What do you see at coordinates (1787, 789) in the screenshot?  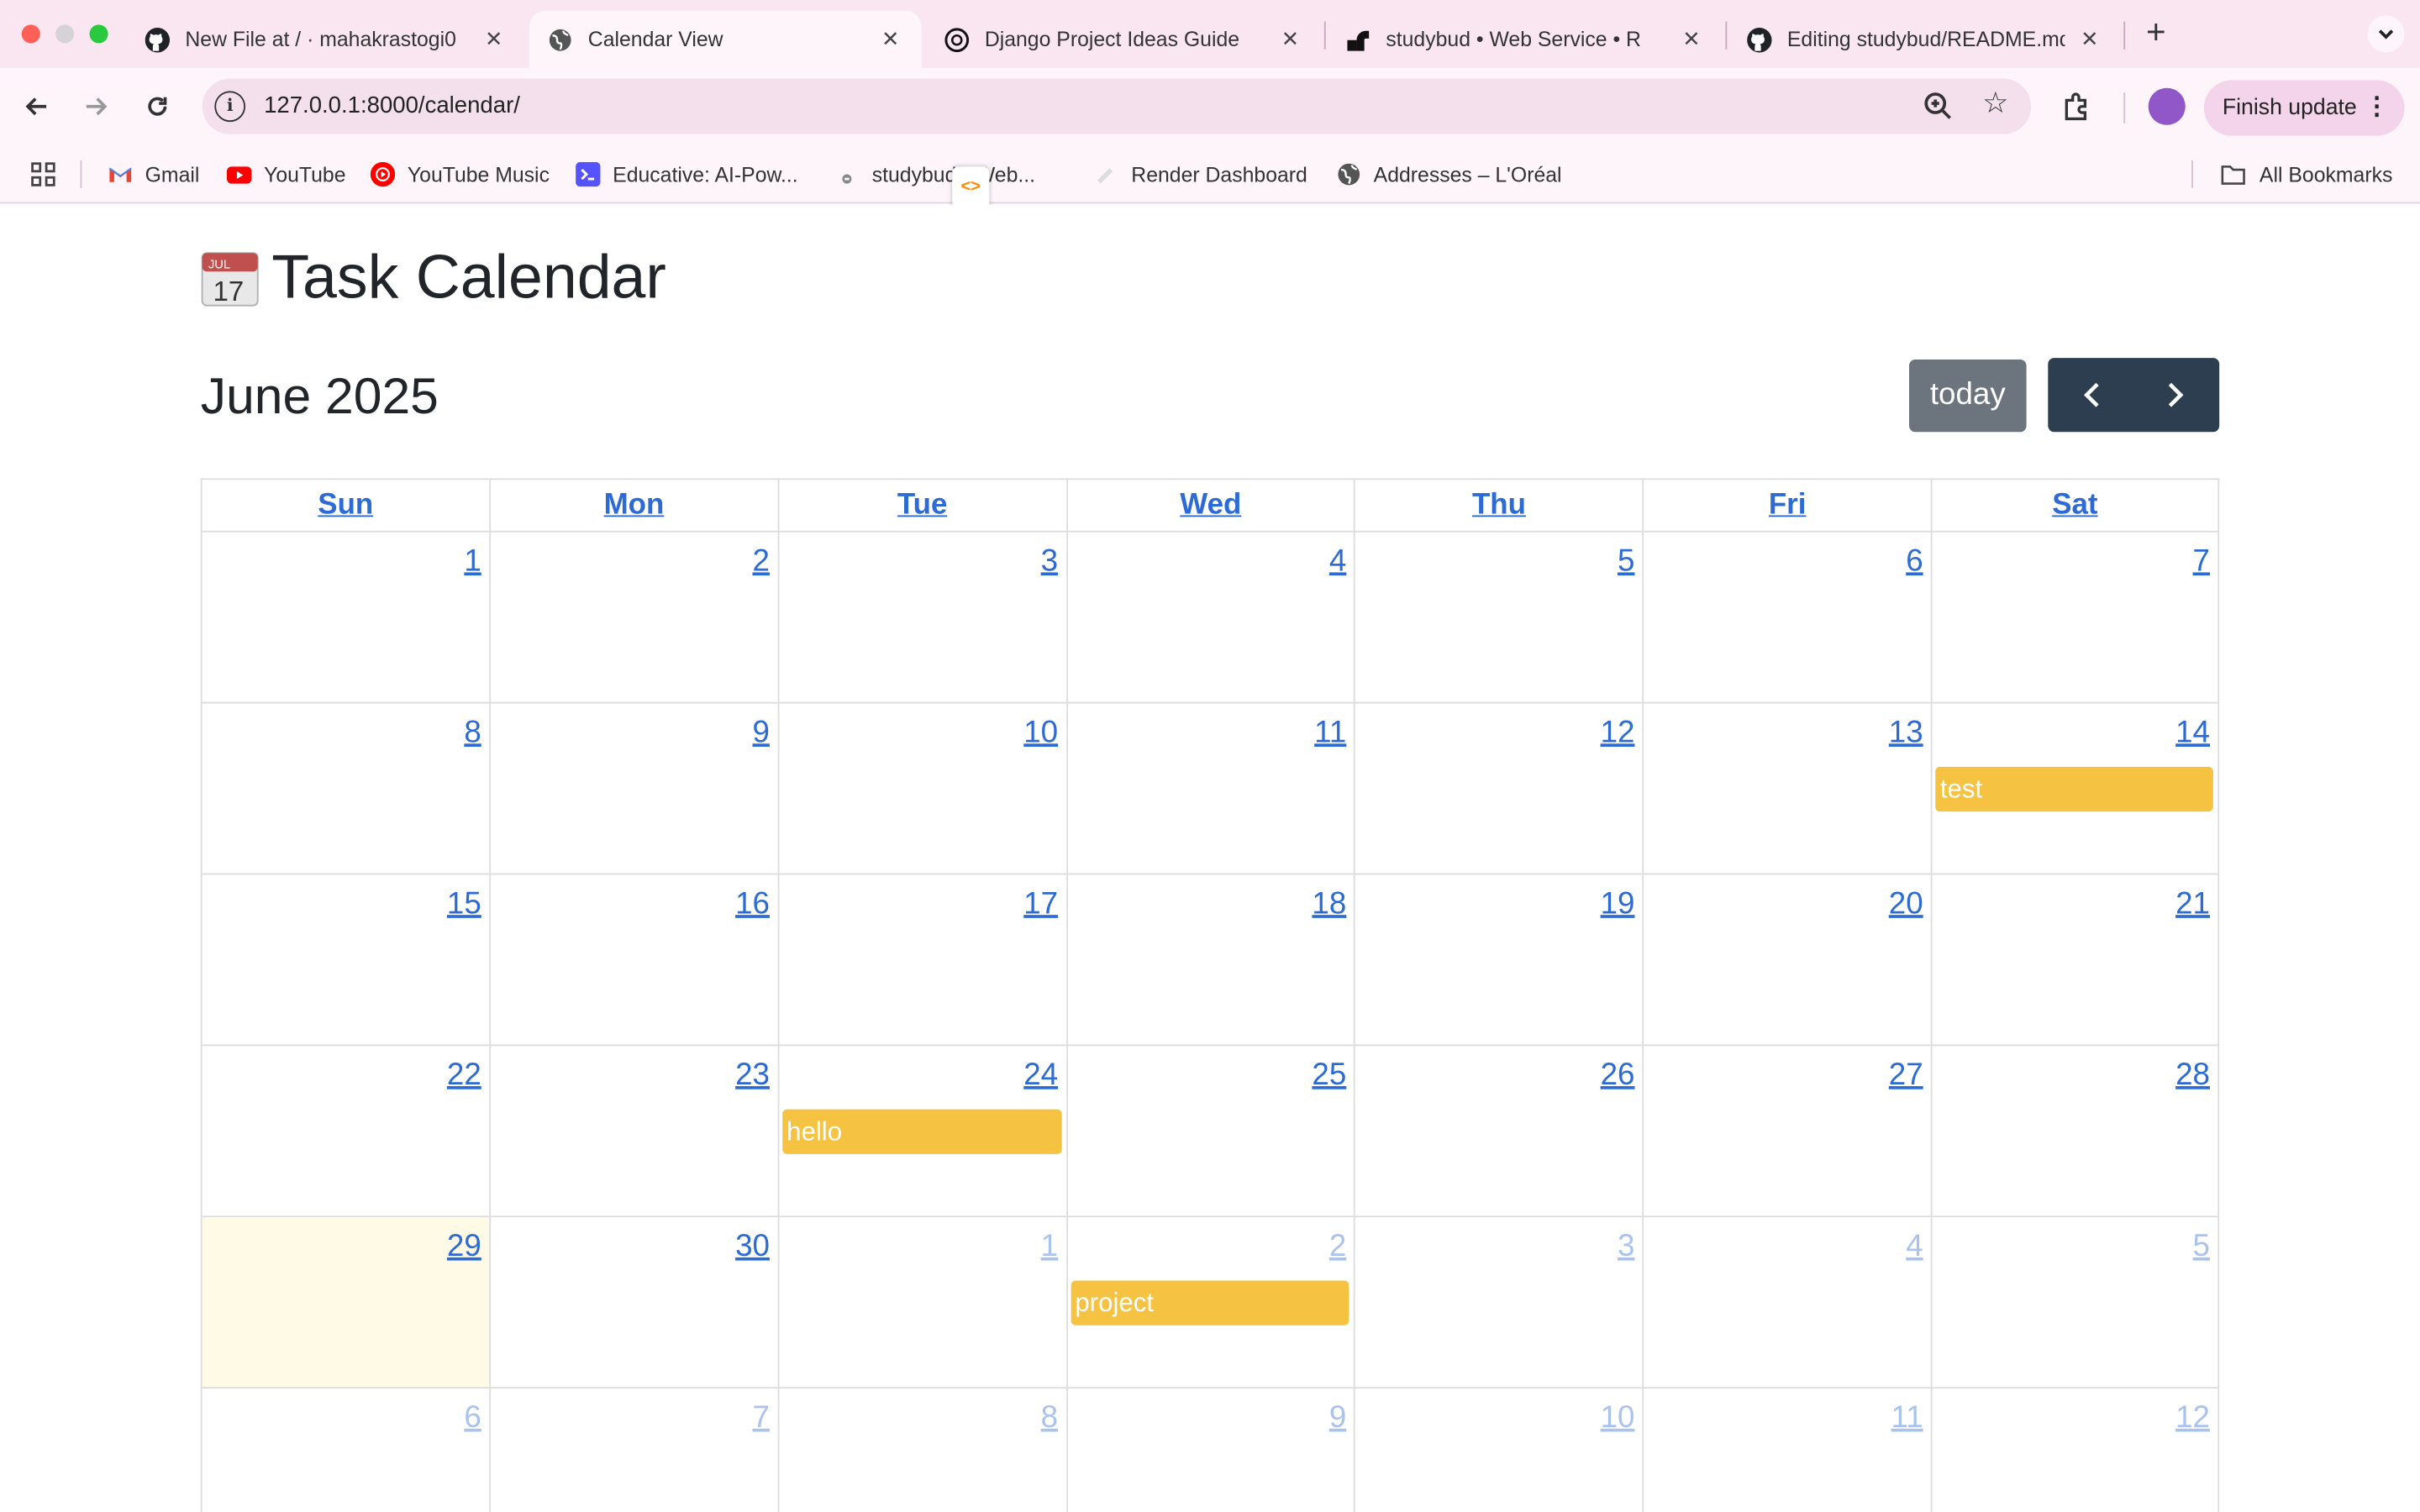 I see `day-cell: 13` at bounding box center [1787, 789].